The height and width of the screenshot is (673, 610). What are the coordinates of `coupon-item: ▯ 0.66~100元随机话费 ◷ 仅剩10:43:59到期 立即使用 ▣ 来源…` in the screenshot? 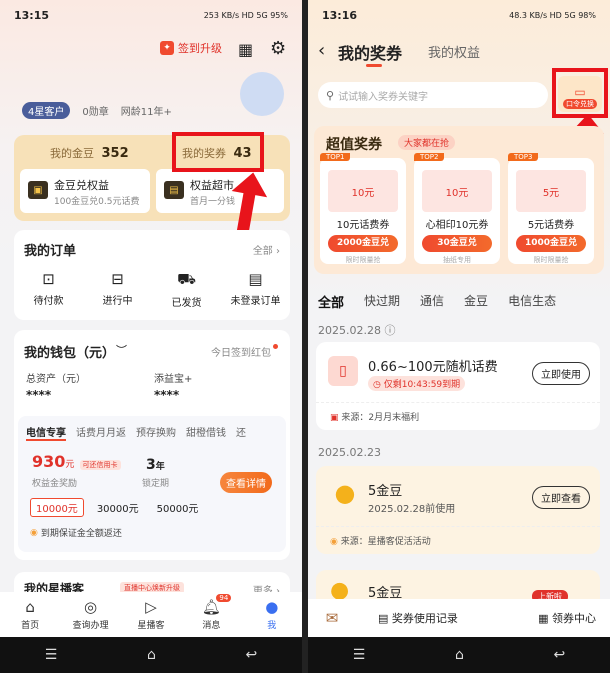 It's located at (458, 386).